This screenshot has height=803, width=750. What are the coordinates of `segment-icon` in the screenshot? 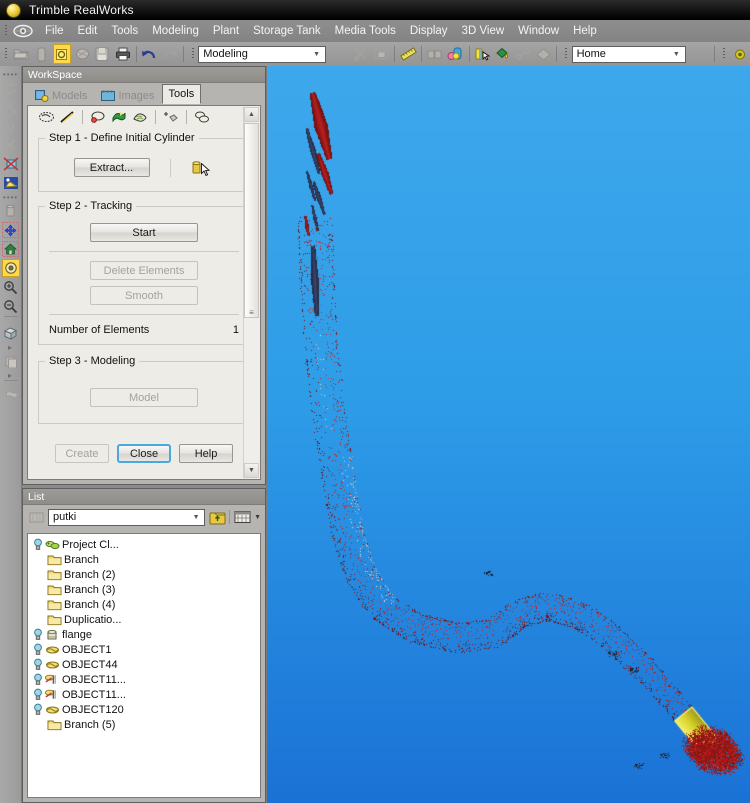 It's located at (341, 54).